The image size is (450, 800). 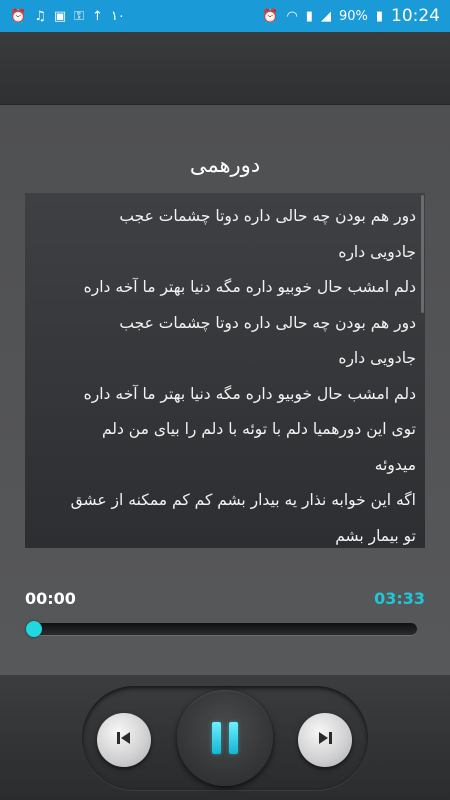 I want to click on music-note-icon: ♫, so click(x=40, y=16).